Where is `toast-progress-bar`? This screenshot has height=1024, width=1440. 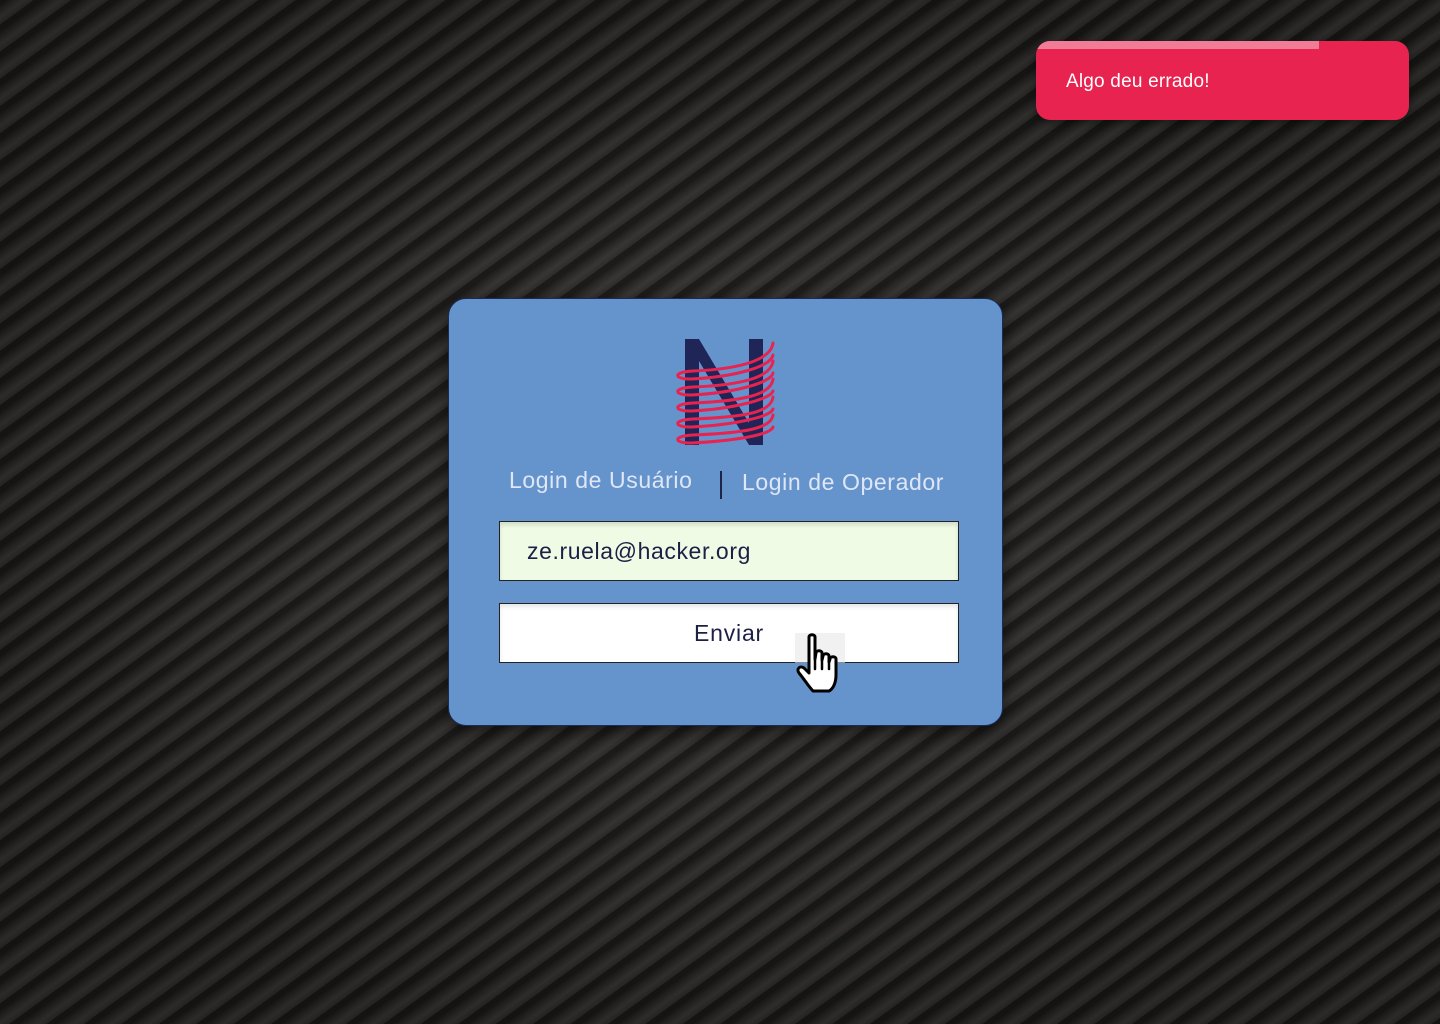
toast-progress-bar is located at coordinates (1178, 45).